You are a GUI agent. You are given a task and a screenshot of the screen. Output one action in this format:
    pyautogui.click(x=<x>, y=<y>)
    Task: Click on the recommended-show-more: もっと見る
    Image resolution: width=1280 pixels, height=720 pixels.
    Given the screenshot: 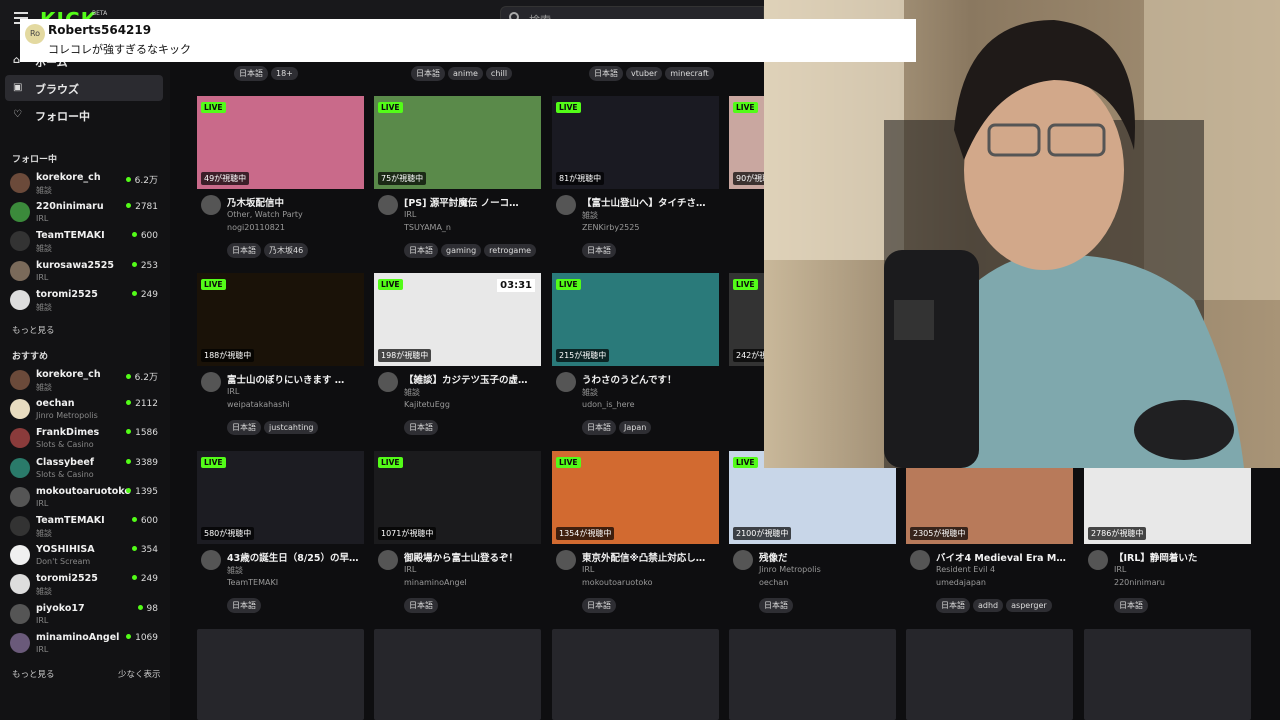 What is the action you would take?
    pyautogui.click(x=33, y=674)
    